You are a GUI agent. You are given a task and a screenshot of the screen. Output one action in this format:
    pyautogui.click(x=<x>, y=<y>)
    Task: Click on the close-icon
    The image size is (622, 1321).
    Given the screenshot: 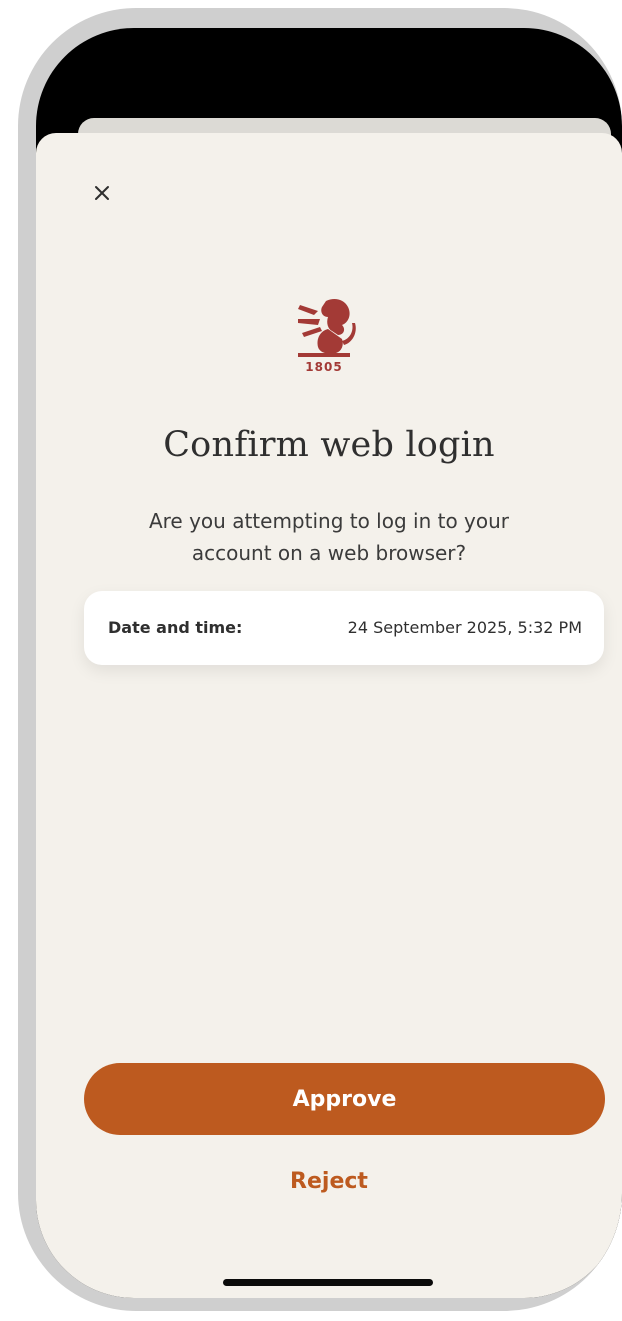 What is the action you would take?
    pyautogui.click(x=102, y=193)
    